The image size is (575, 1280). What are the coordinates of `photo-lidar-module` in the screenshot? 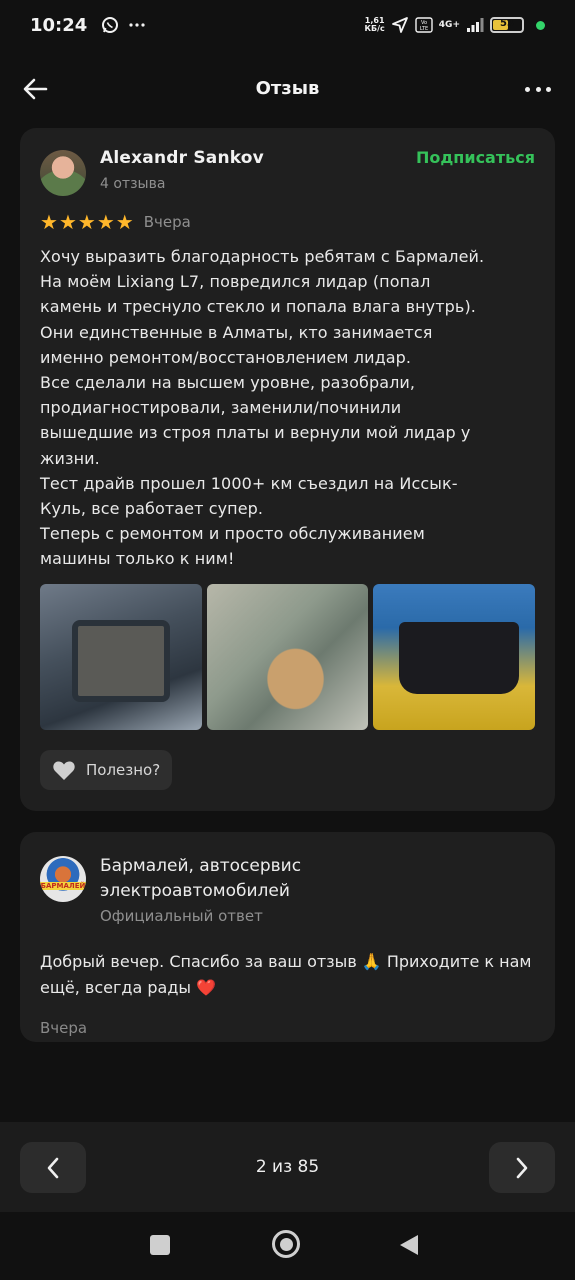 It's located at (454, 656).